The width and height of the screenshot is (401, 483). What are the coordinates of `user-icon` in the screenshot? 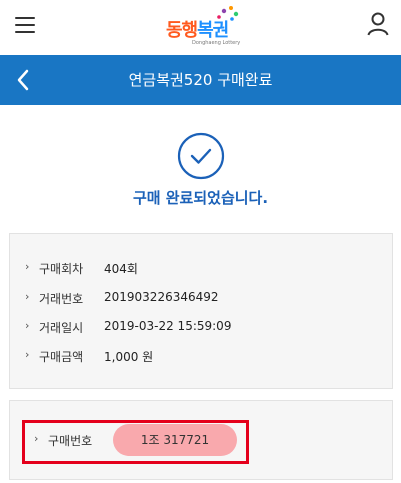 It's located at (378, 24).